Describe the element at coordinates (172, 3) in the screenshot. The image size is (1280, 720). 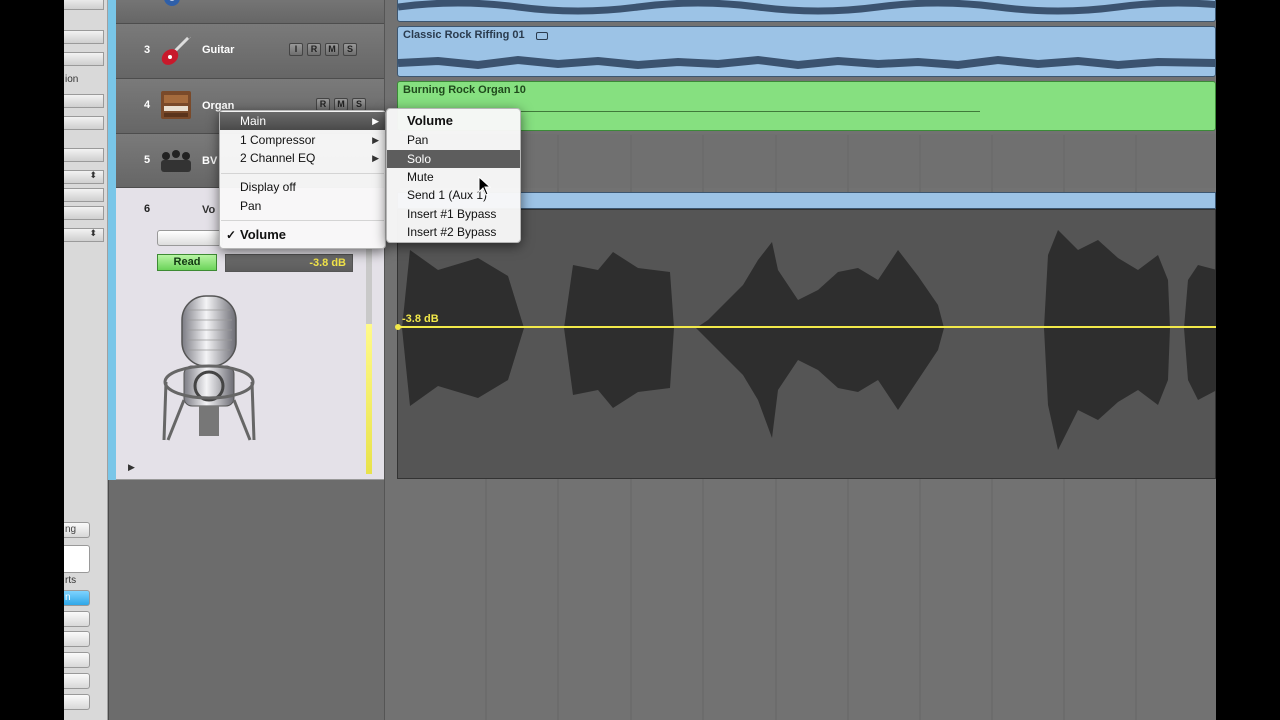
I see `track-icon` at that location.